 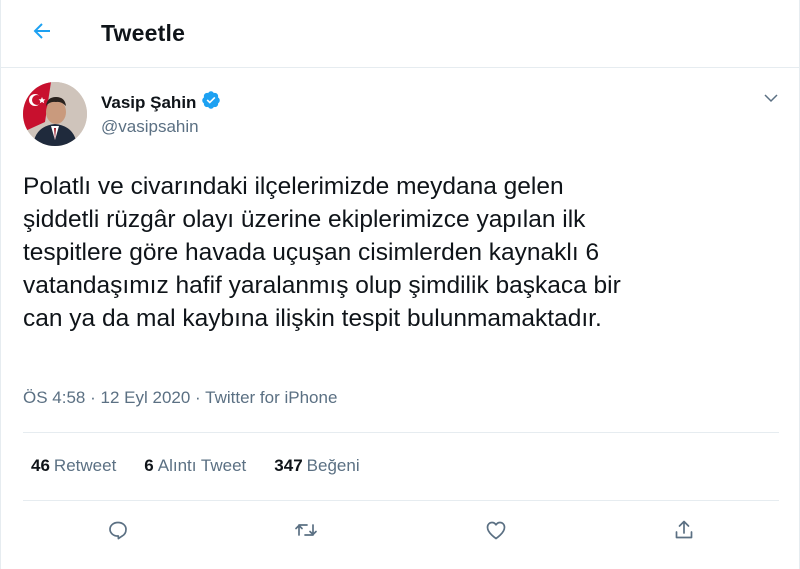 What do you see at coordinates (211, 102) in the screenshot?
I see `verified-badge-icon` at bounding box center [211, 102].